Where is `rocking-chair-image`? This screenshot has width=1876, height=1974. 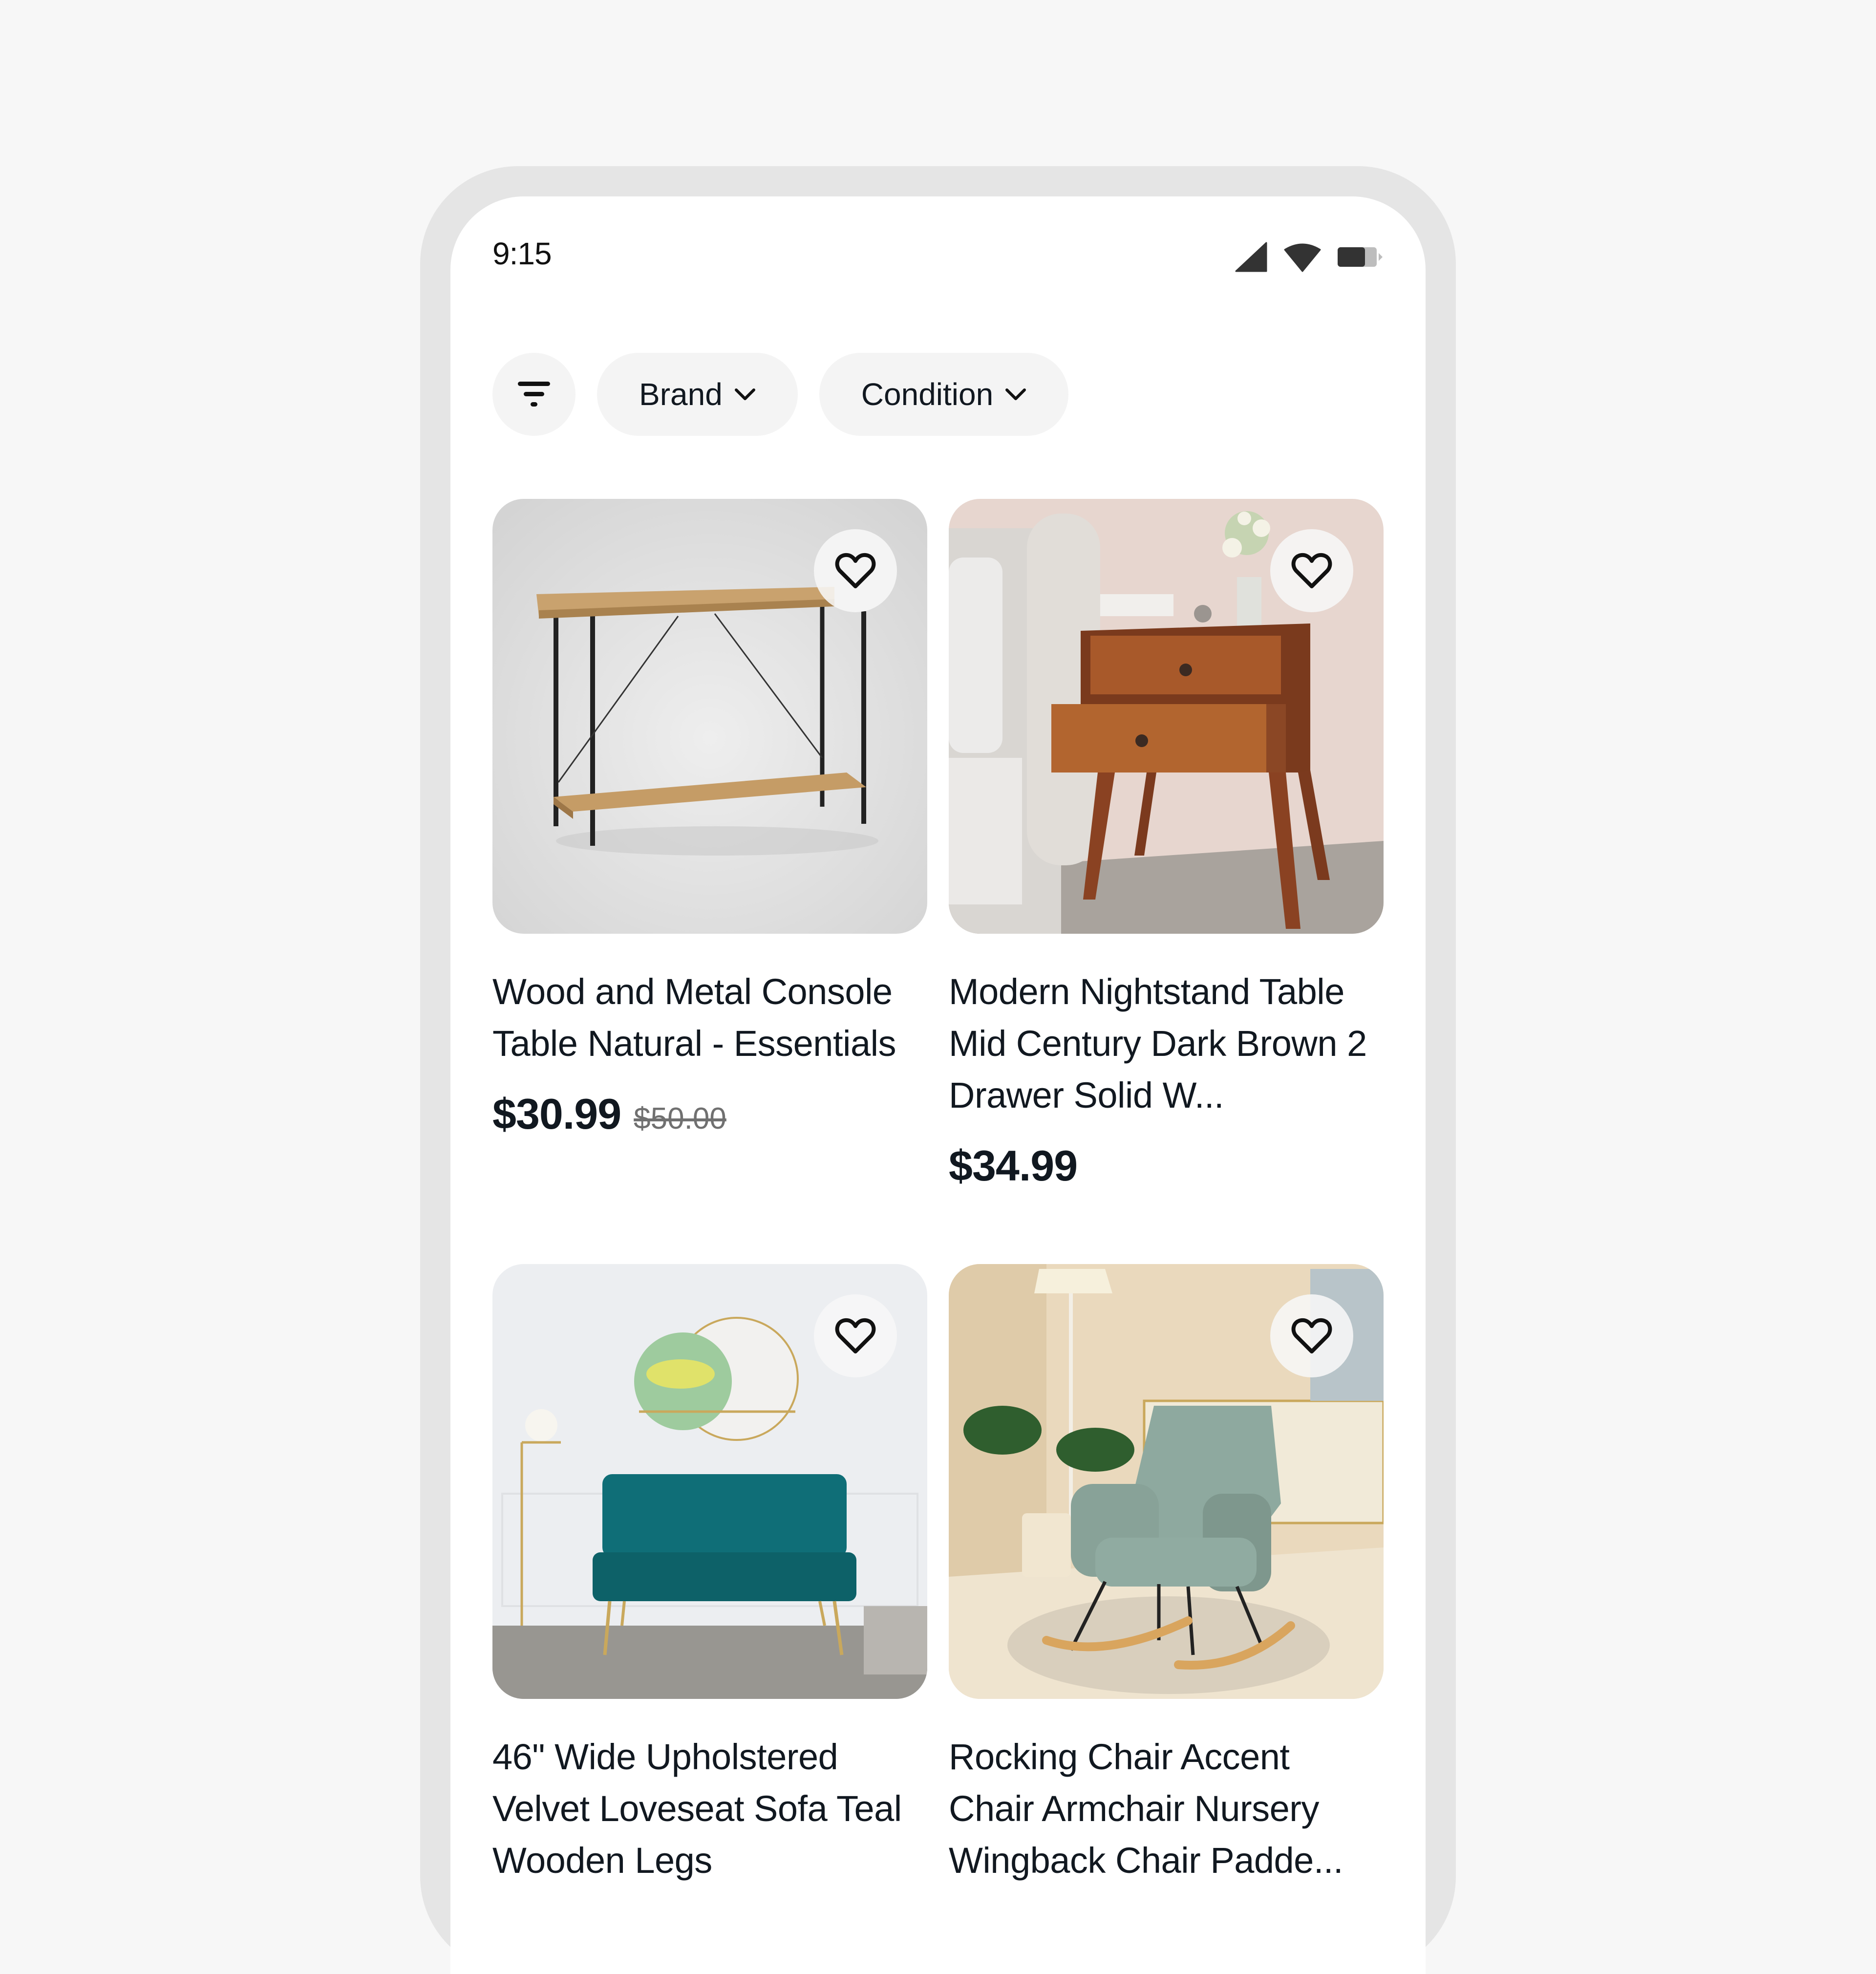 rocking-chair-image is located at coordinates (1166, 1481).